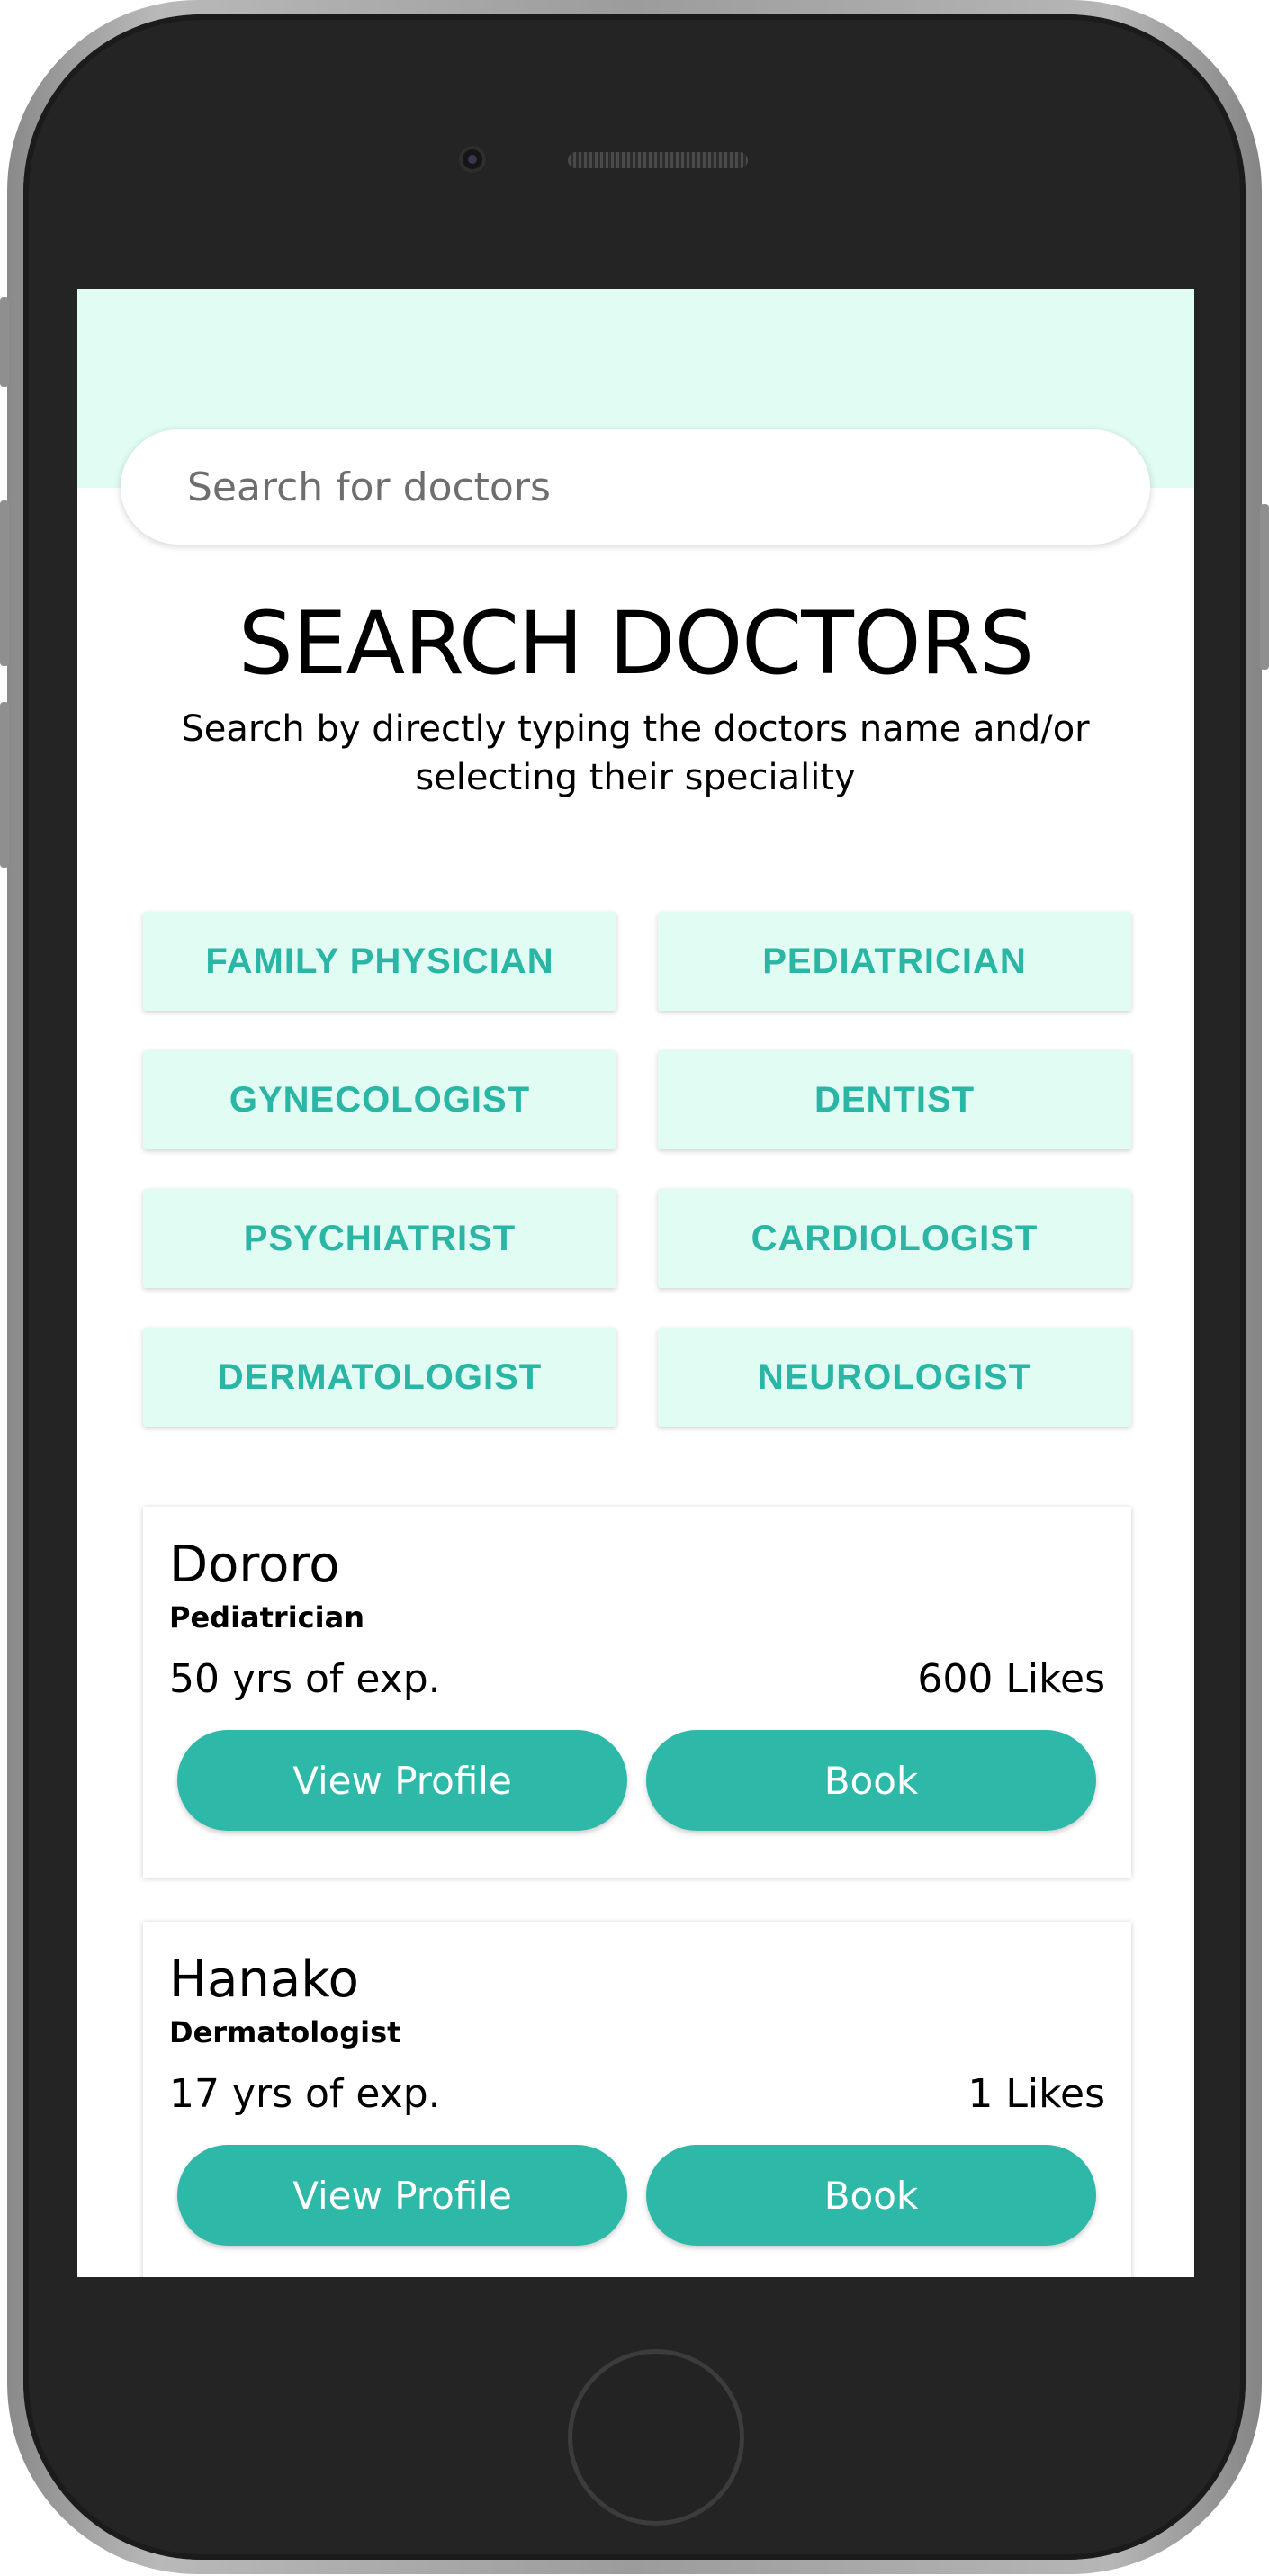  Describe the element at coordinates (894, 1099) in the screenshot. I see `speciality-dentist-button: DENTIST` at that location.